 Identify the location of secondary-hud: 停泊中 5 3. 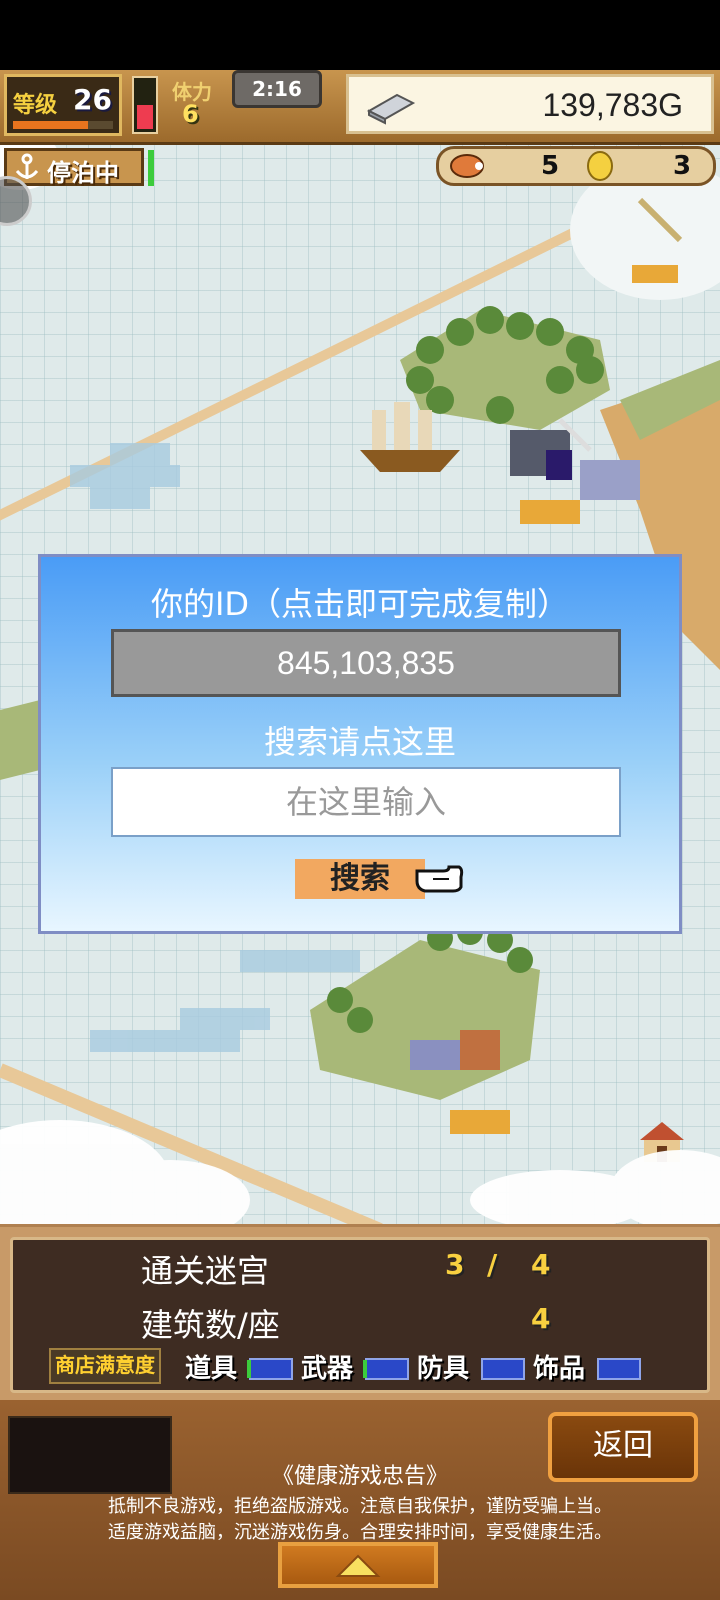
(360, 167).